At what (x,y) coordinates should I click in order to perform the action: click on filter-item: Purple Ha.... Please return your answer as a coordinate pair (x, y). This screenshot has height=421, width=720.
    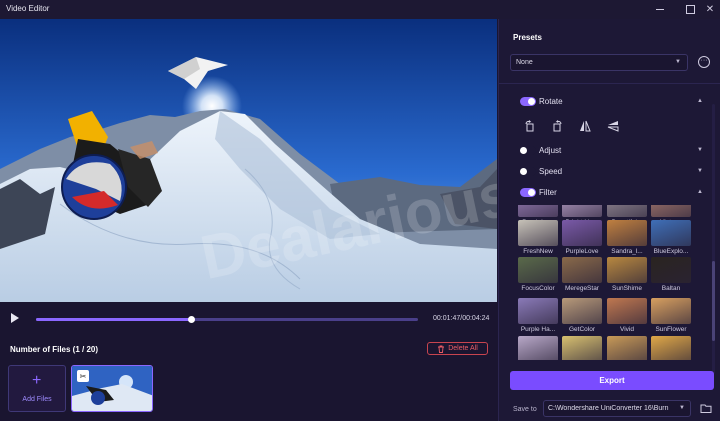
    Looking at the image, I should click on (538, 315).